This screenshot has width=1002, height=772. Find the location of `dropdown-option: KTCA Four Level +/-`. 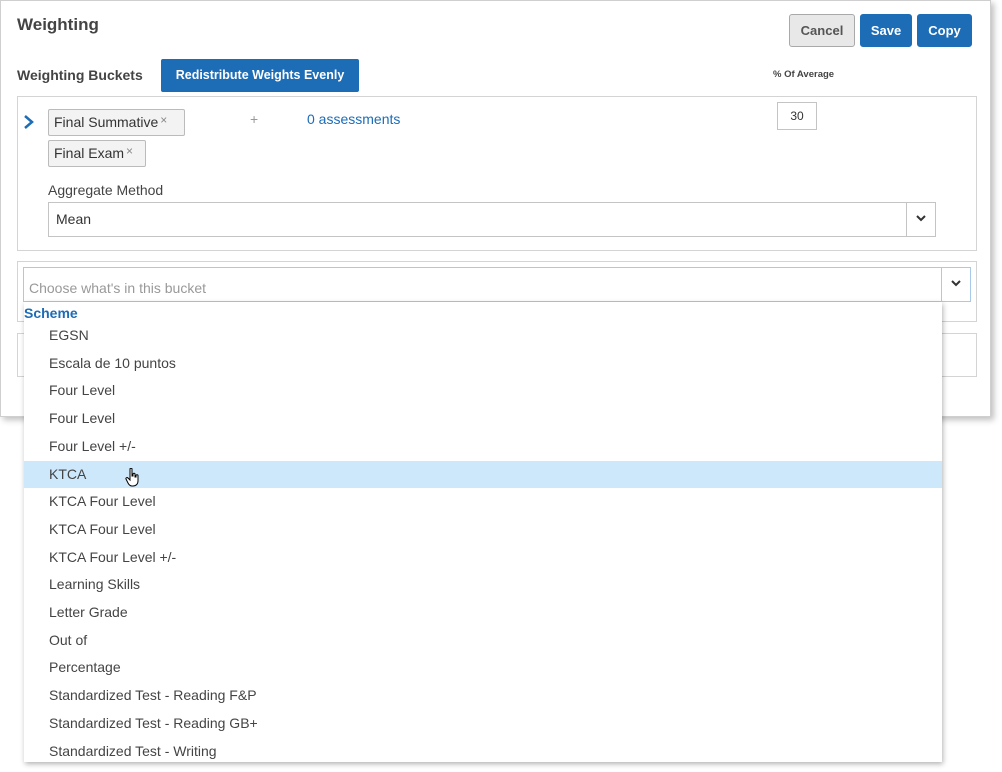

dropdown-option: KTCA Four Level +/- is located at coordinates (483, 557).